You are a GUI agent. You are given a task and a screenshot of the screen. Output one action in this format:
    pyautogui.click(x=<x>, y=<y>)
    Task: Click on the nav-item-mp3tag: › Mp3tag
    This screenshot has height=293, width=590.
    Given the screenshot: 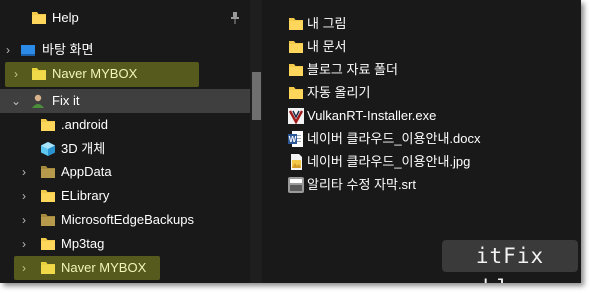 What is the action you would take?
    pyautogui.click(x=125, y=244)
    